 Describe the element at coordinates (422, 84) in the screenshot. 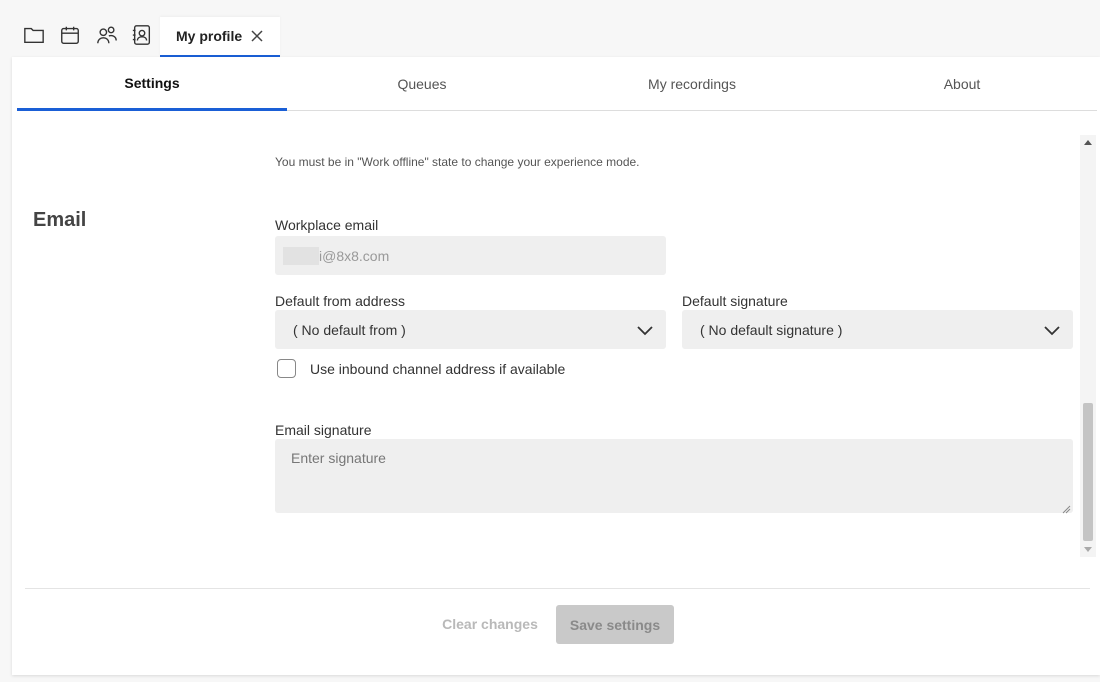

I see `tab-queues: Queues` at that location.